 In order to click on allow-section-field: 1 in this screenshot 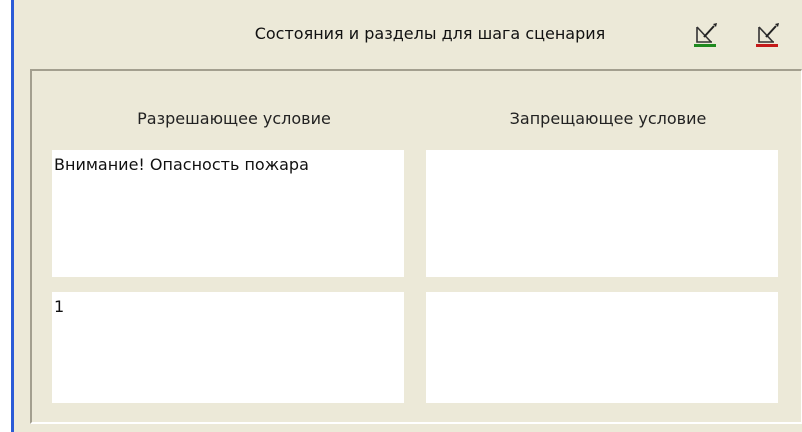, I will do `click(228, 347)`.